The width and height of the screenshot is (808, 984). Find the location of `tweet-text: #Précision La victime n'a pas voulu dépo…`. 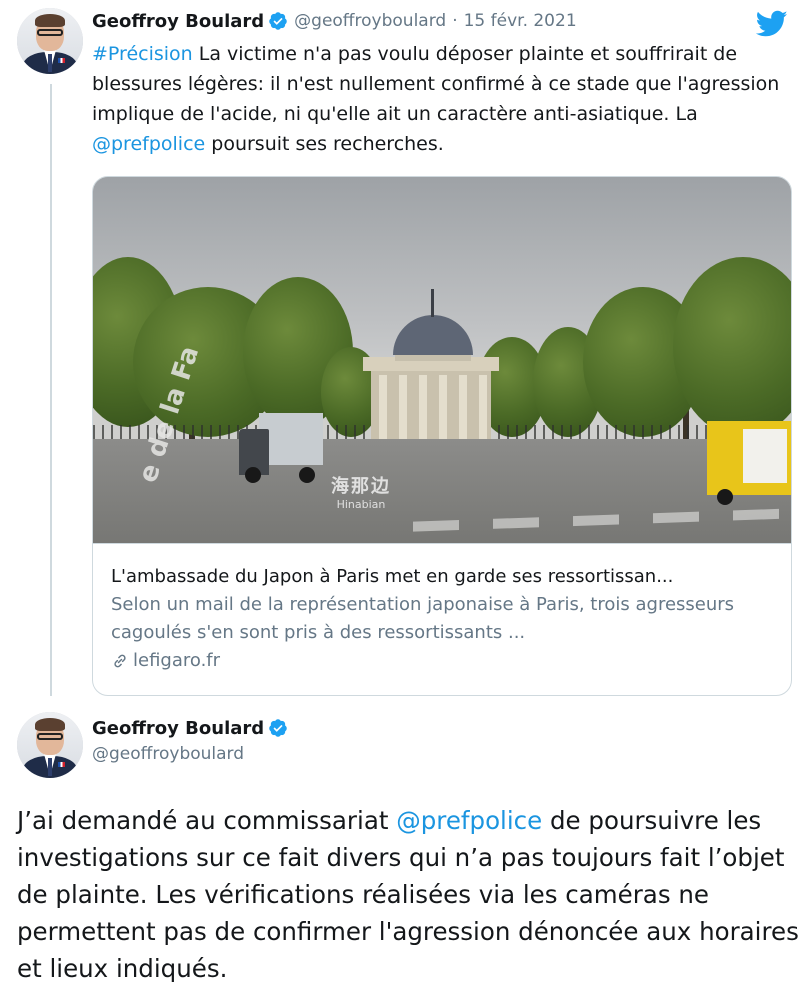

tweet-text: #Précision La victime n'a pas voulu dépo… is located at coordinates (437, 99).